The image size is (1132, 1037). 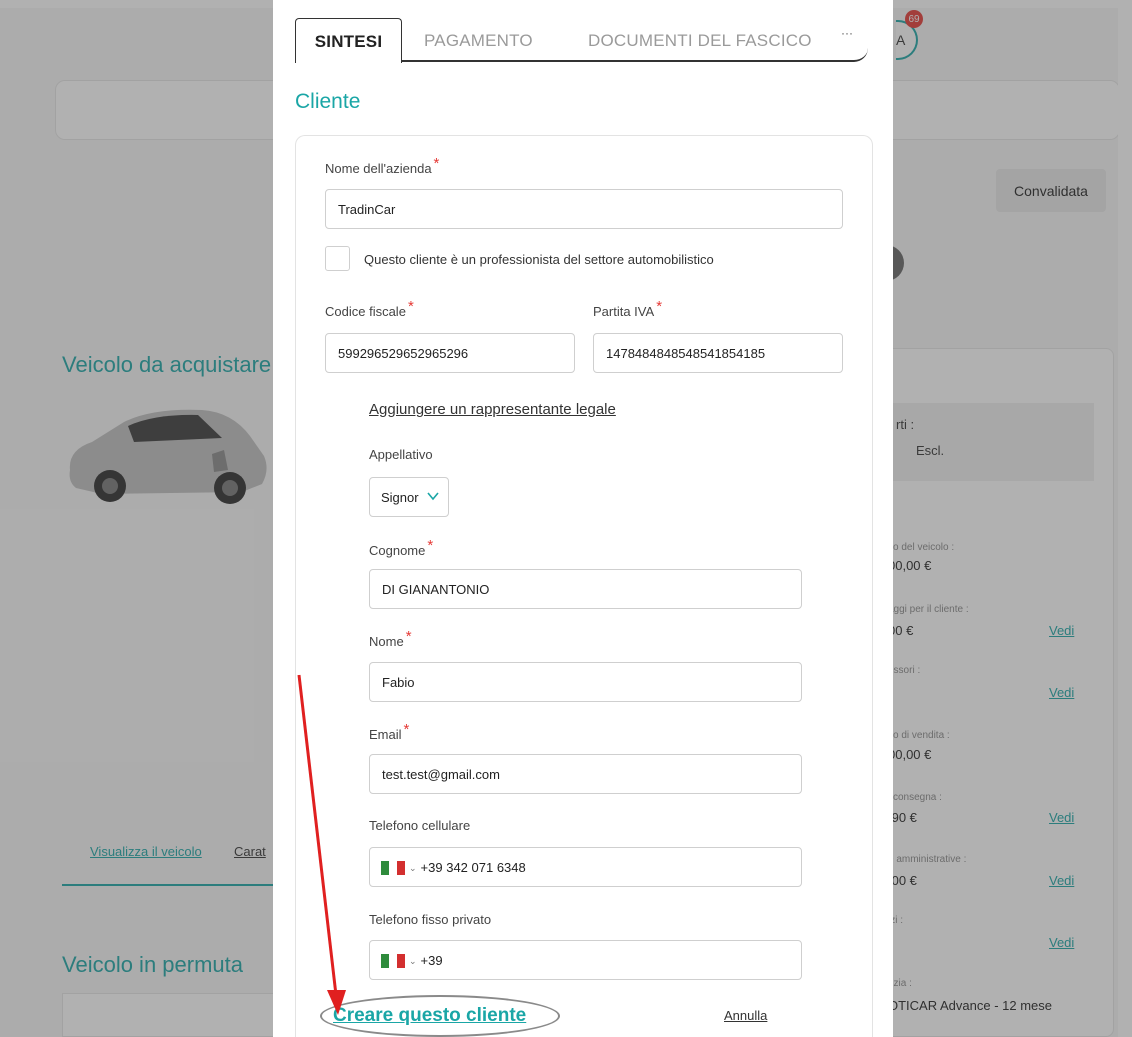 What do you see at coordinates (585, 589) in the screenshot?
I see `surname-input: DI GIANANTONIO` at bounding box center [585, 589].